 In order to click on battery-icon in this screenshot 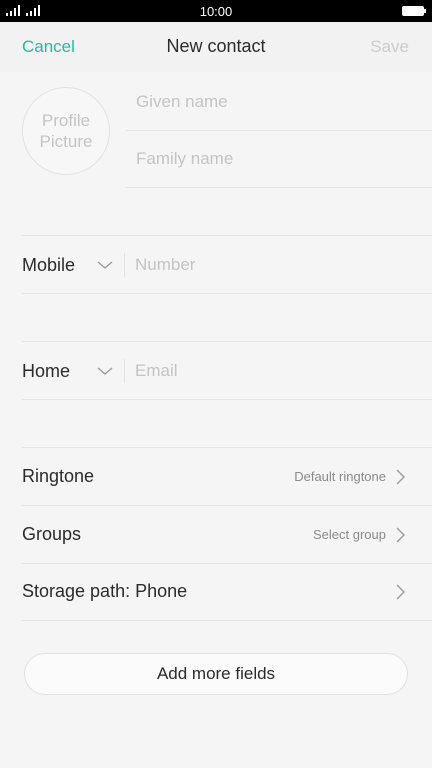, I will do `click(414, 11)`.